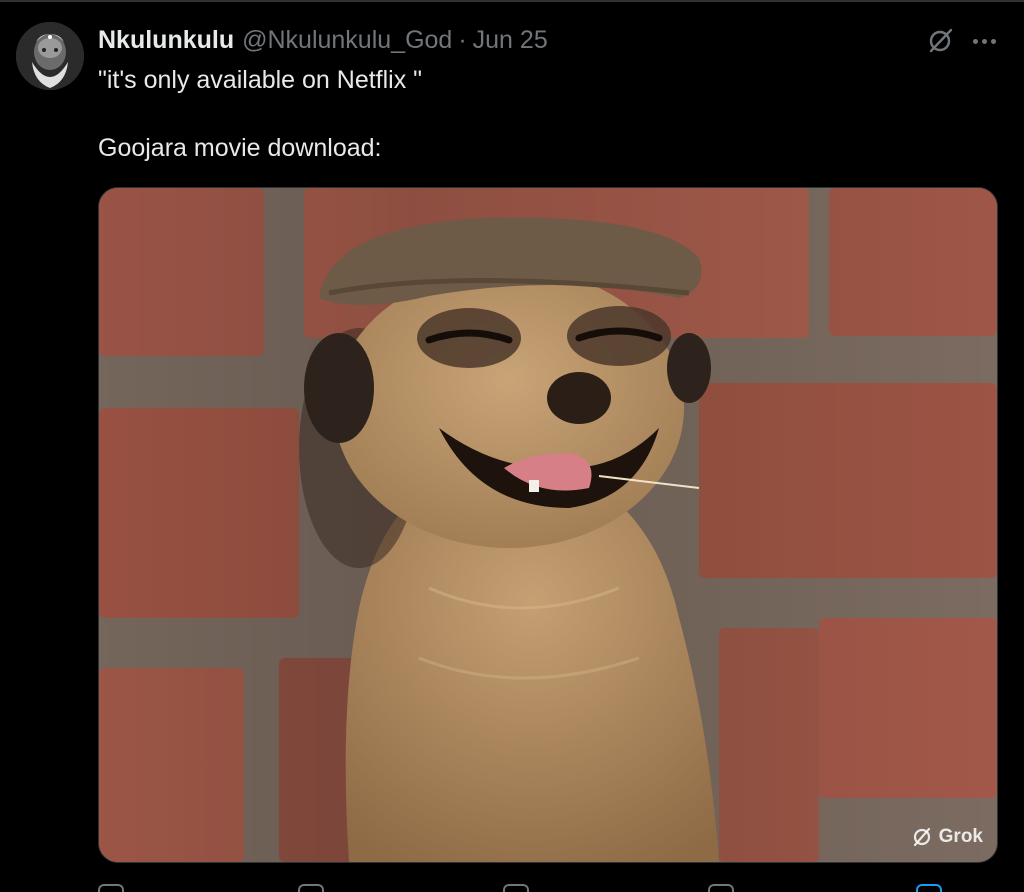 The height and width of the screenshot is (892, 1024). I want to click on reply-icon, so click(111, 888).